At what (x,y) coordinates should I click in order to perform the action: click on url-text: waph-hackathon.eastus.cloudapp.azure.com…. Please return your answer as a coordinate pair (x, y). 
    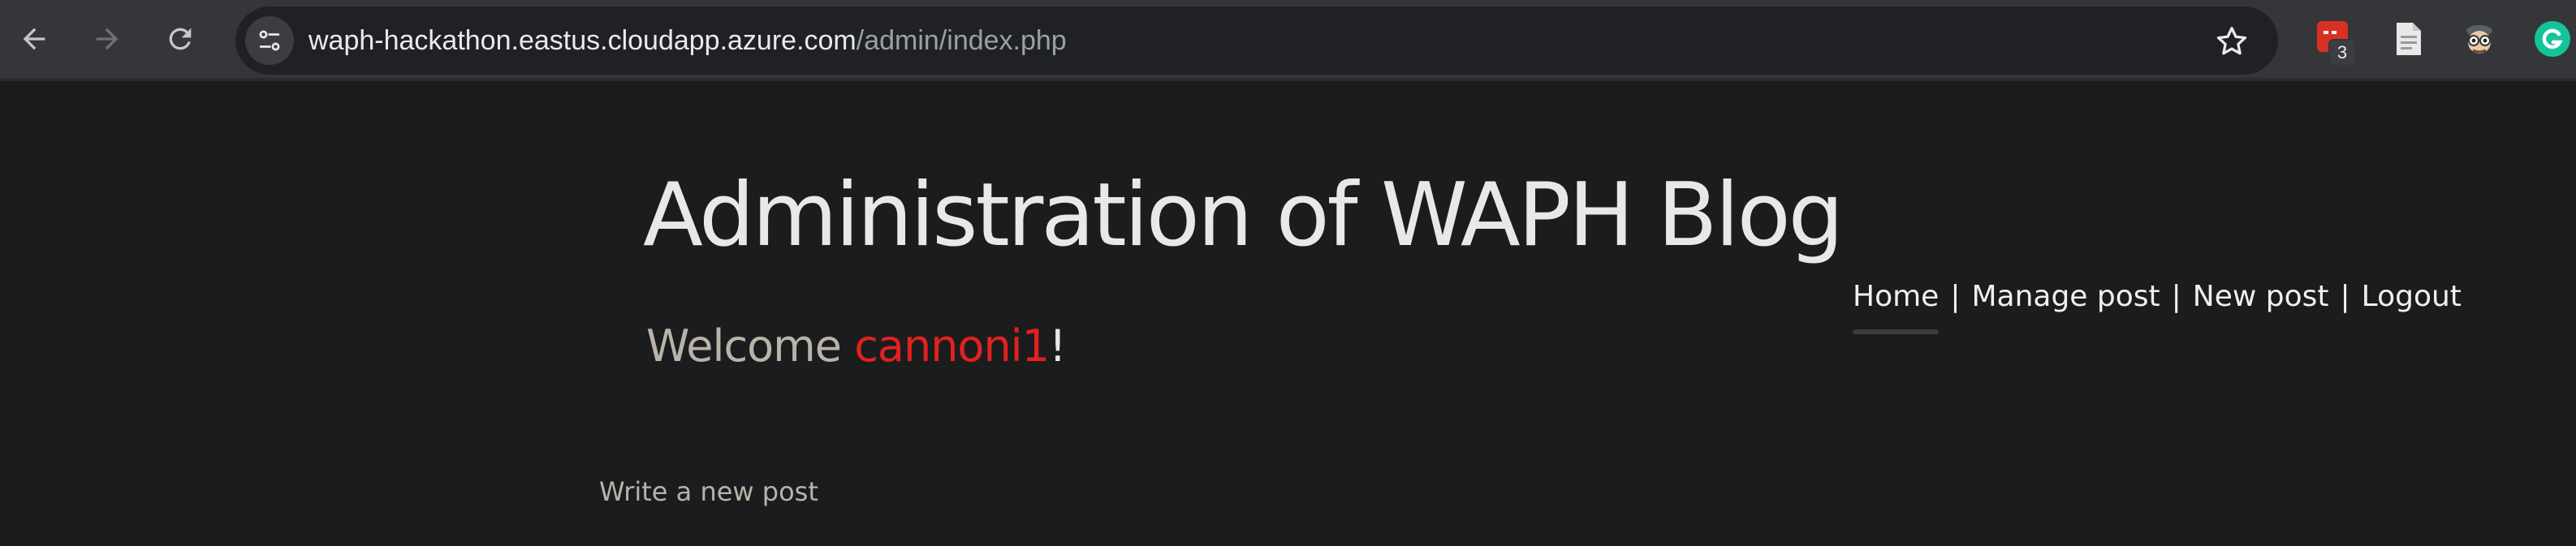
    Looking at the image, I should click on (688, 40).